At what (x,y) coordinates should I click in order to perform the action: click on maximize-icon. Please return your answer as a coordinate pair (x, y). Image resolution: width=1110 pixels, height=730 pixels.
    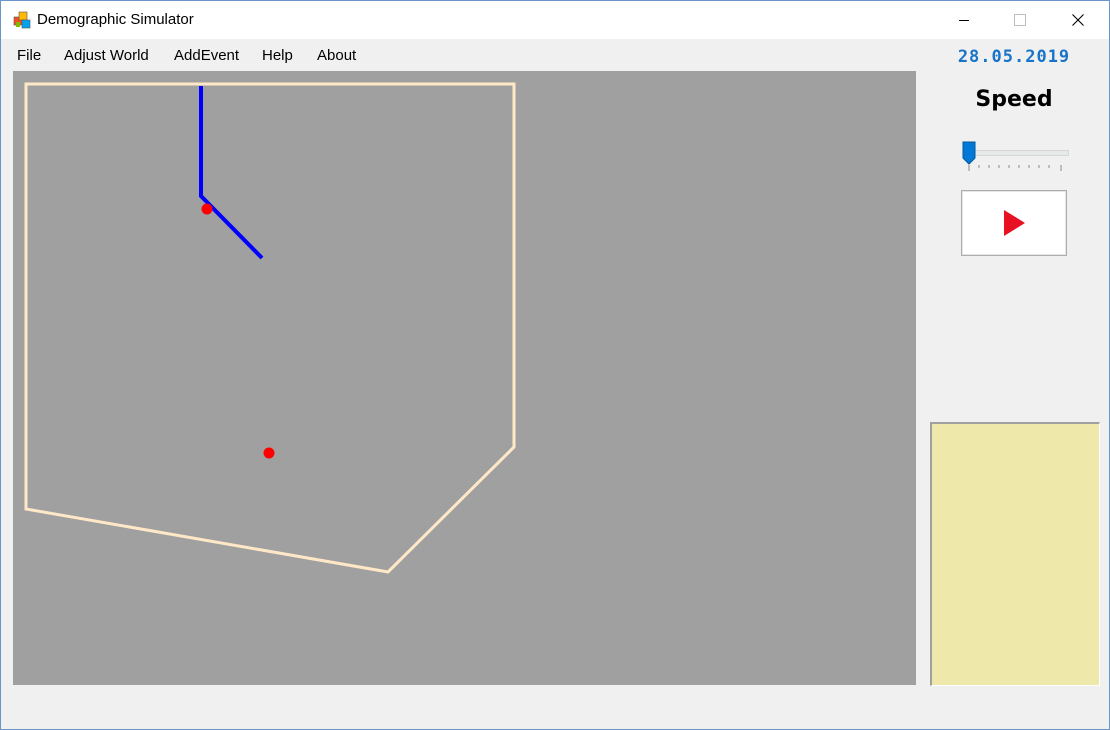
    Looking at the image, I should click on (1020, 20).